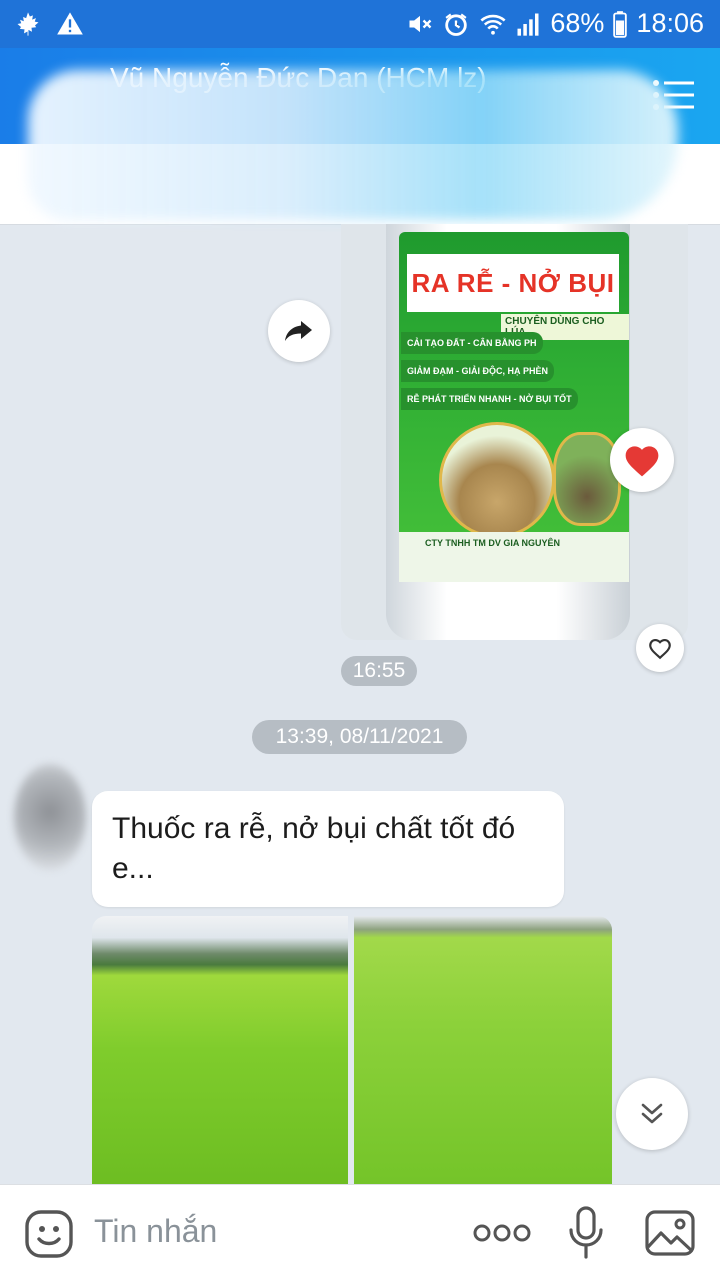  I want to click on share-forward-icon, so click(299, 331).